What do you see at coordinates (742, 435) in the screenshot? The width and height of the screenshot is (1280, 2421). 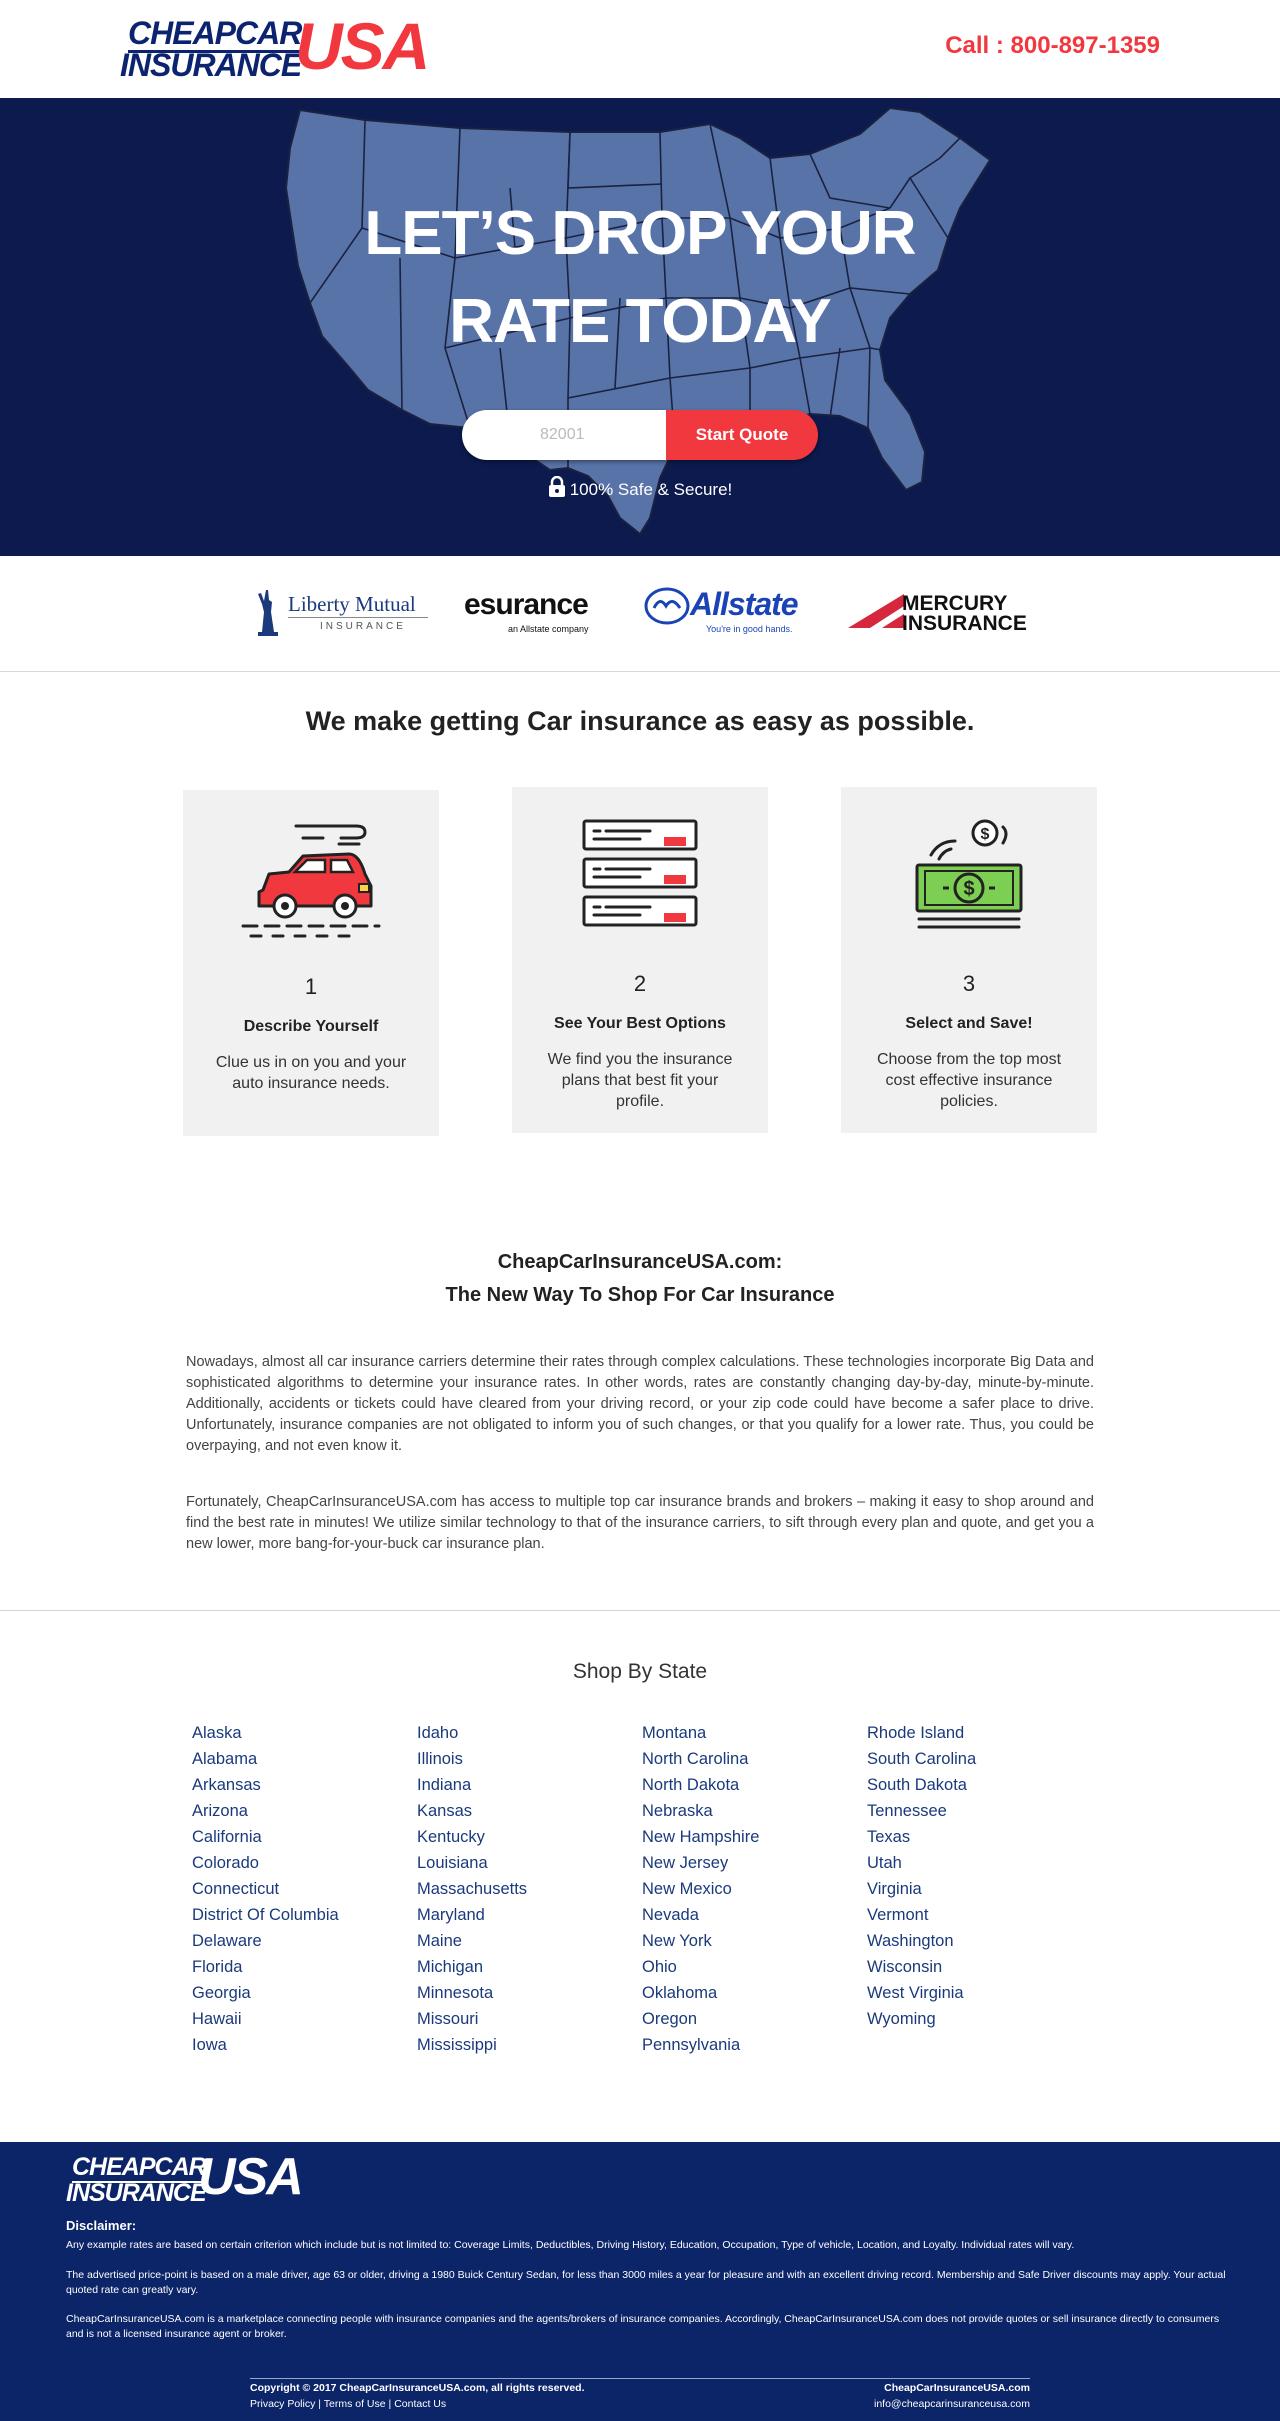 I see `start-quote-button: Start Quote` at bounding box center [742, 435].